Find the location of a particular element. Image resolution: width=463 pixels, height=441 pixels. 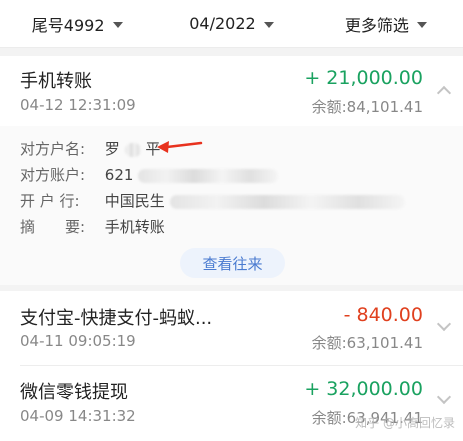

transaction-time: 04-11 09:05:19 is located at coordinates (78, 341).